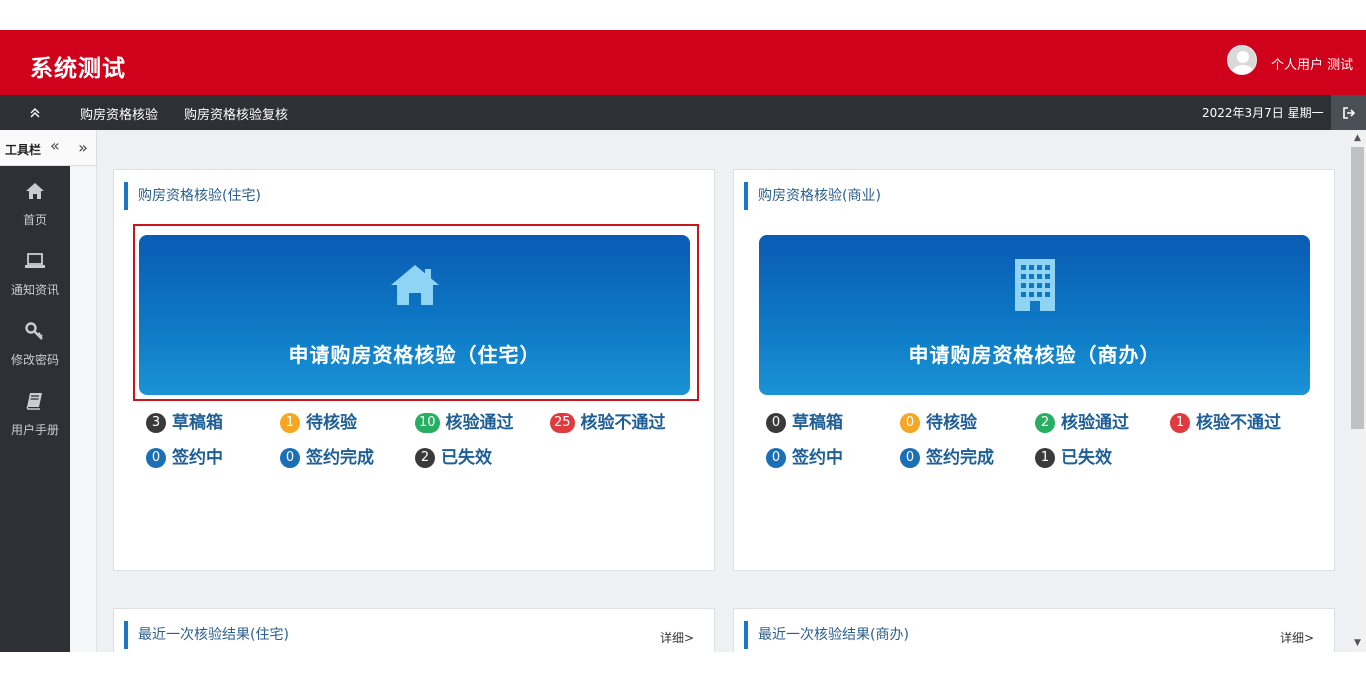  Describe the element at coordinates (1242, 60) in the screenshot. I see `avatar` at that location.